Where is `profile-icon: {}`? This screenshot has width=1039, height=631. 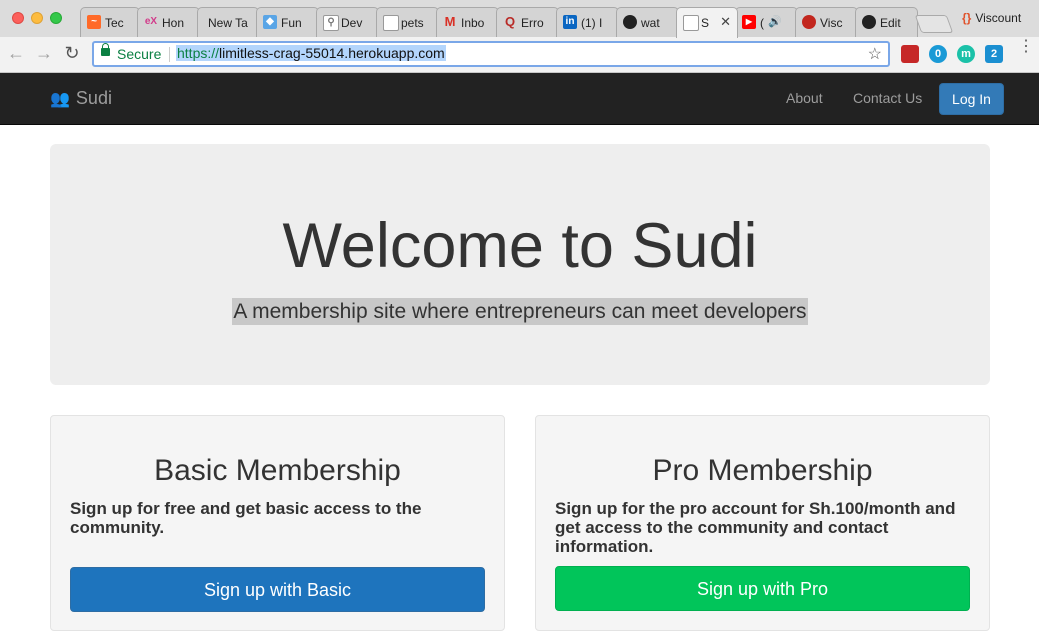 profile-icon: {} is located at coordinates (967, 18).